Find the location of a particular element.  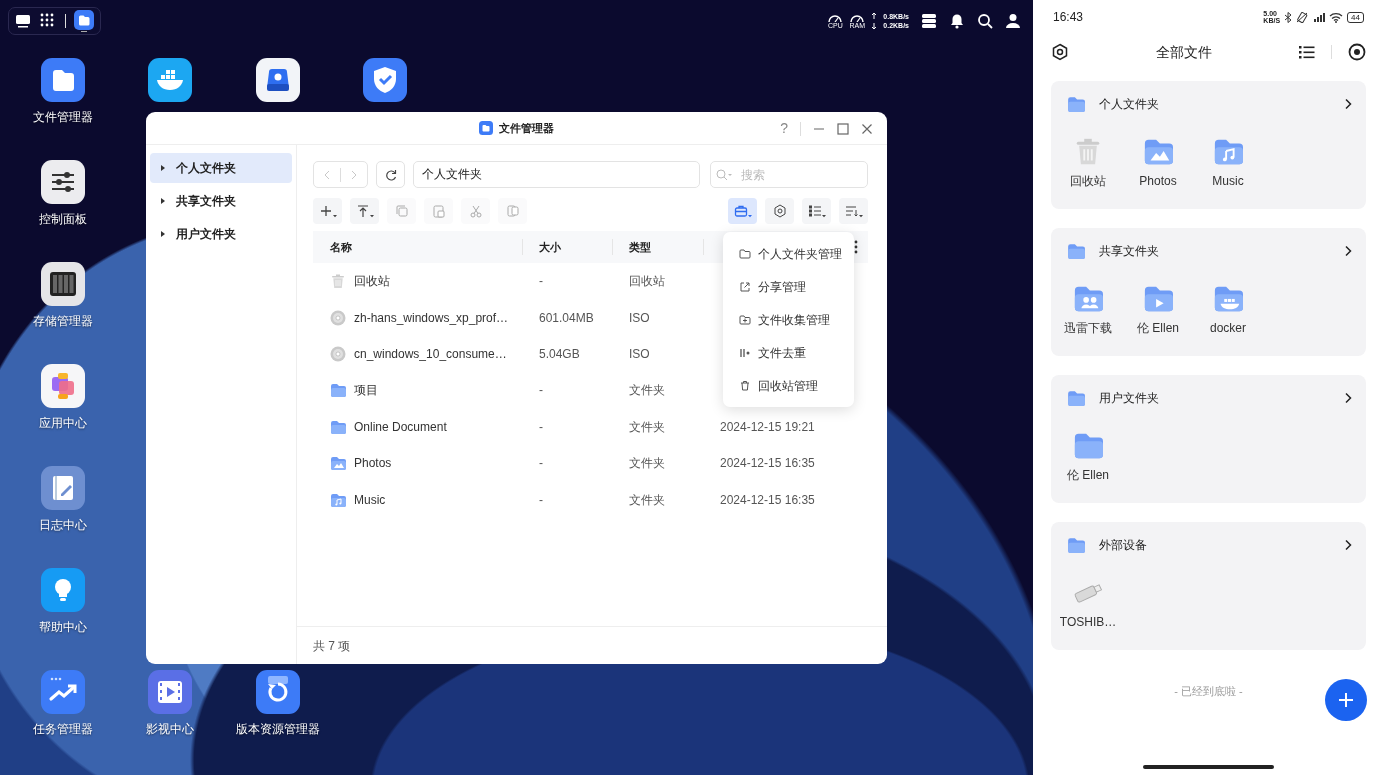

plus-icon is located at coordinates (327, 211).